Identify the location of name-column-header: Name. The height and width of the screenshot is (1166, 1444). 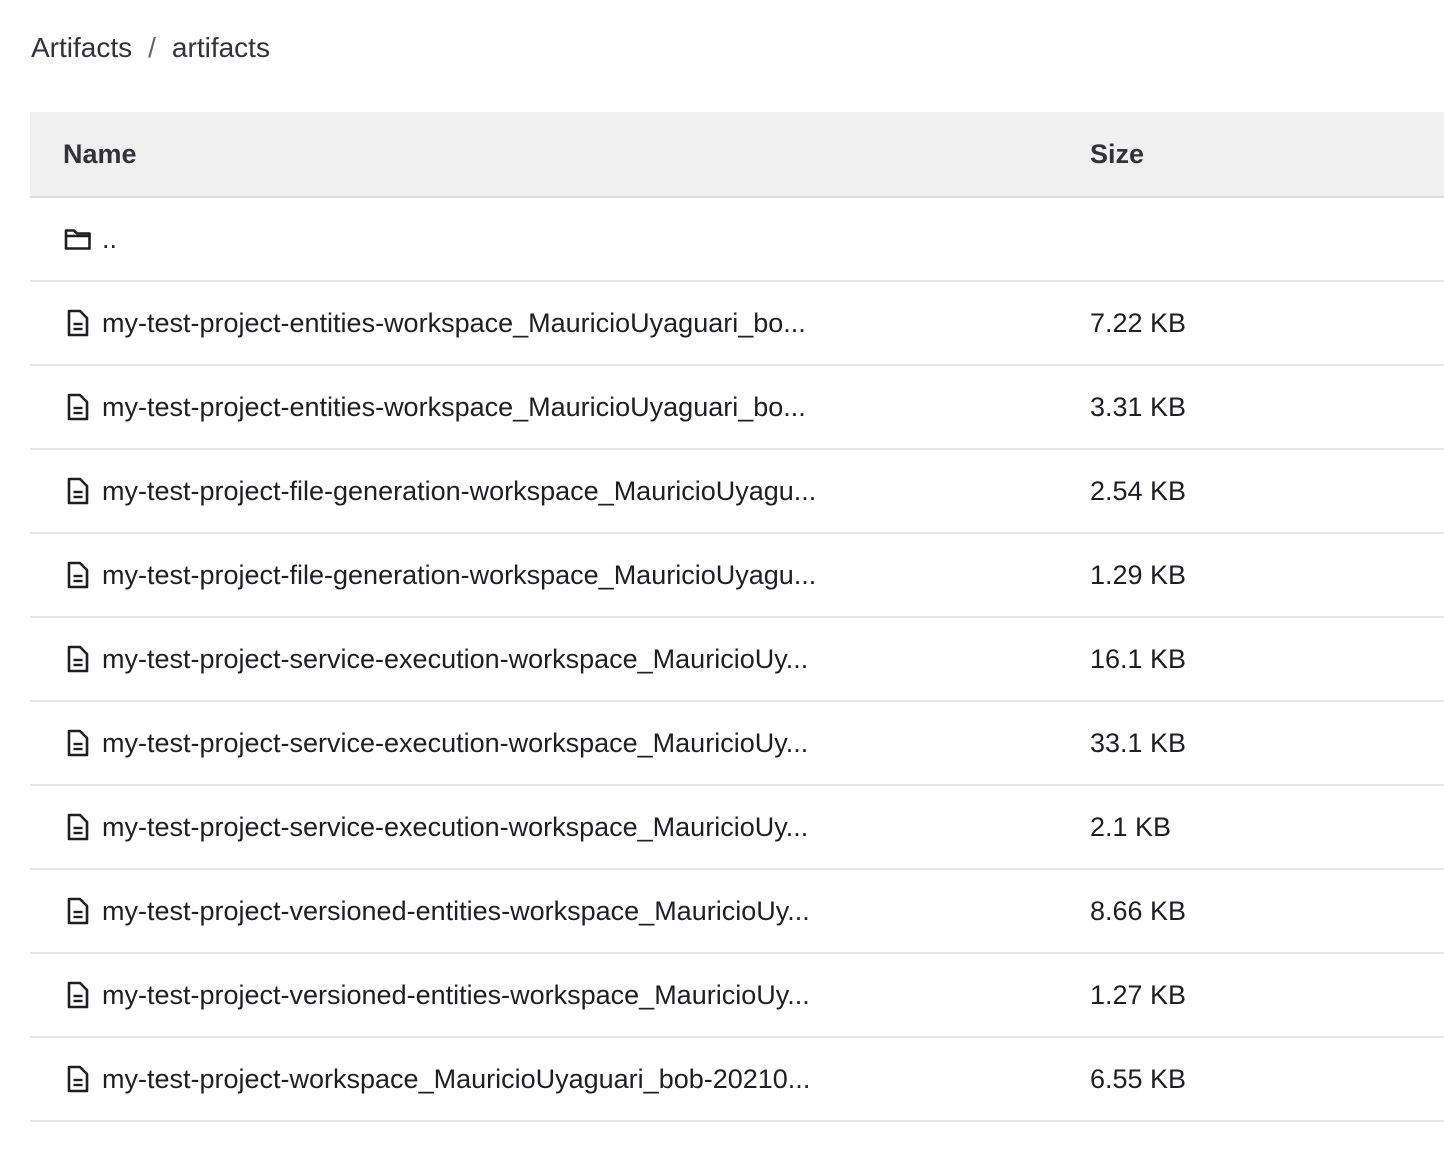
(100, 153).